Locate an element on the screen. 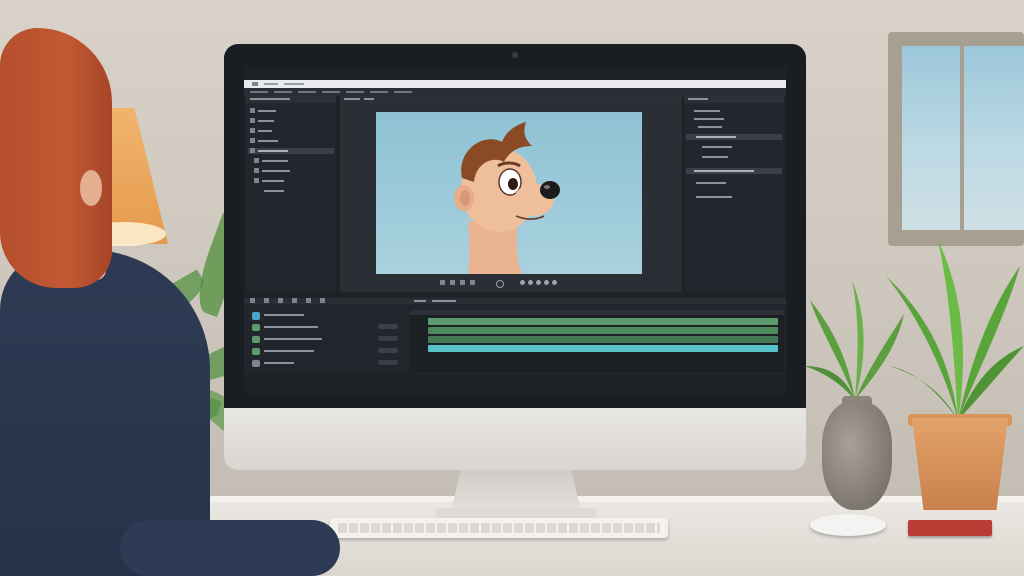  window-mullion is located at coordinates (962, 138).